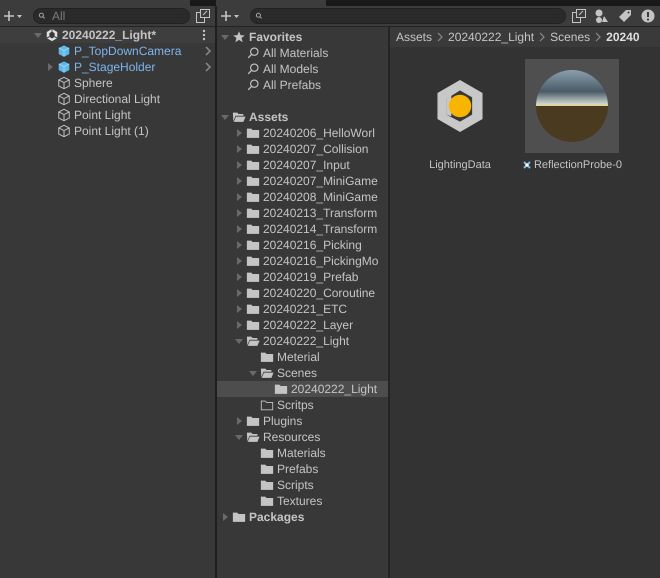 This screenshot has width=660, height=578. What do you see at coordinates (302, 357) in the screenshot?
I see `tree-item: Meterial` at bounding box center [302, 357].